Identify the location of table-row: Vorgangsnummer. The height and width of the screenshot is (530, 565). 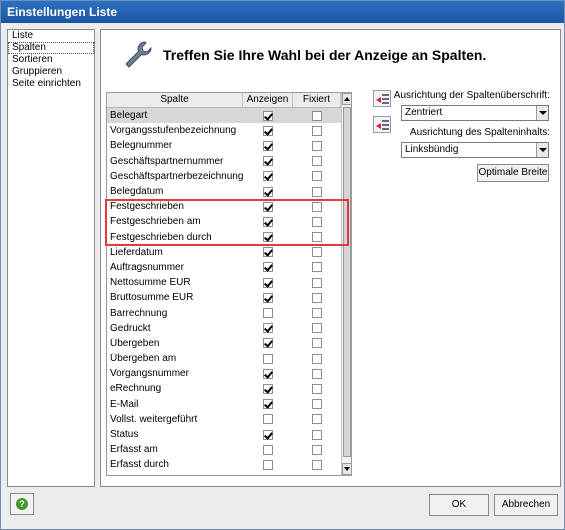
(224, 373).